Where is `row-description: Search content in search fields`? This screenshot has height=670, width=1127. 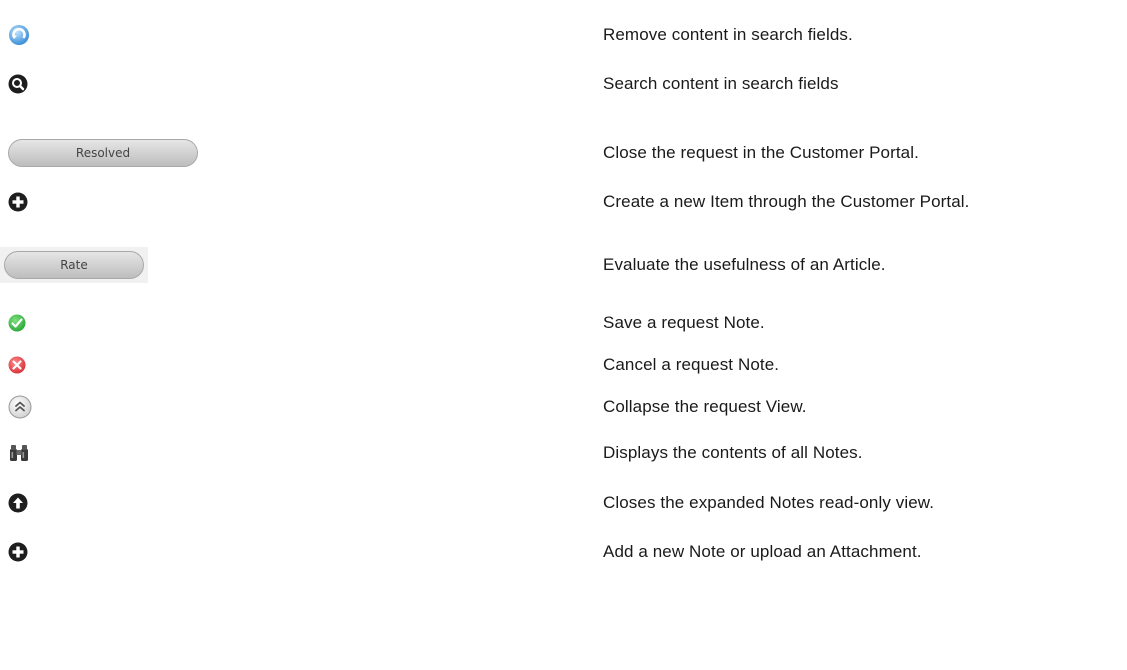
row-description: Search content in search fields is located at coordinates (721, 83).